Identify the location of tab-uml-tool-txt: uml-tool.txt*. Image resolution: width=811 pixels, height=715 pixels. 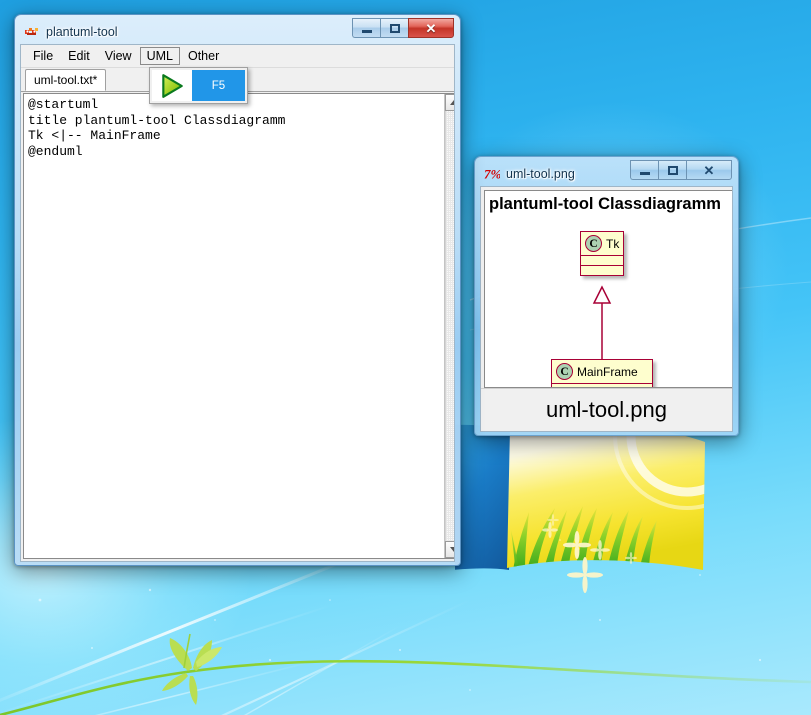
(66, 80).